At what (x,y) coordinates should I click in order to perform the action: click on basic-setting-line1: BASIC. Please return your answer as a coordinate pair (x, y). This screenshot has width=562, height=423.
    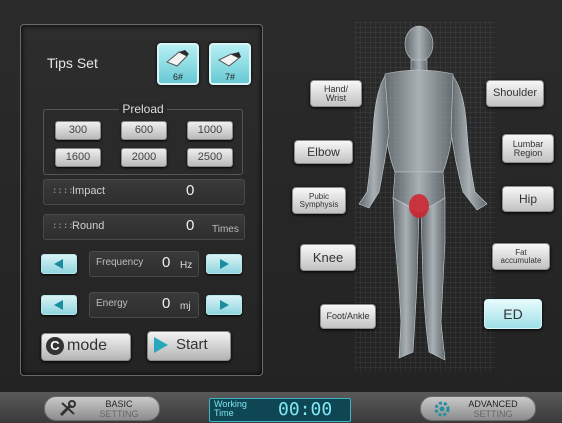
    Looking at the image, I should click on (119, 404).